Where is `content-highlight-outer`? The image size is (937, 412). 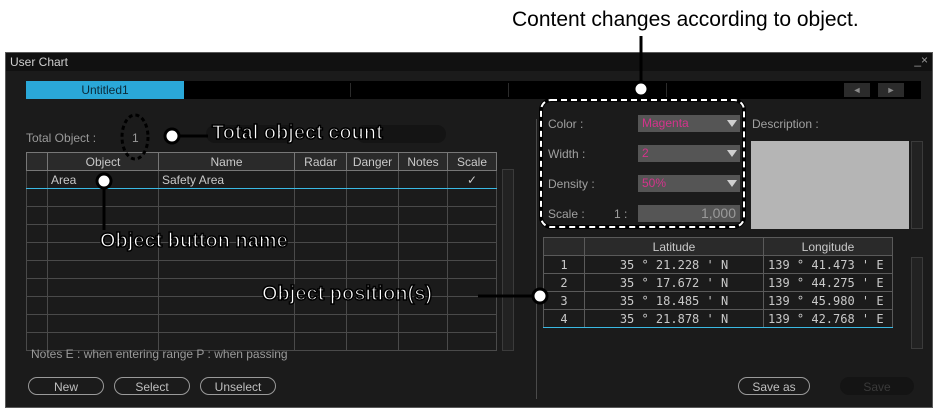
content-highlight-outer is located at coordinates (642, 163).